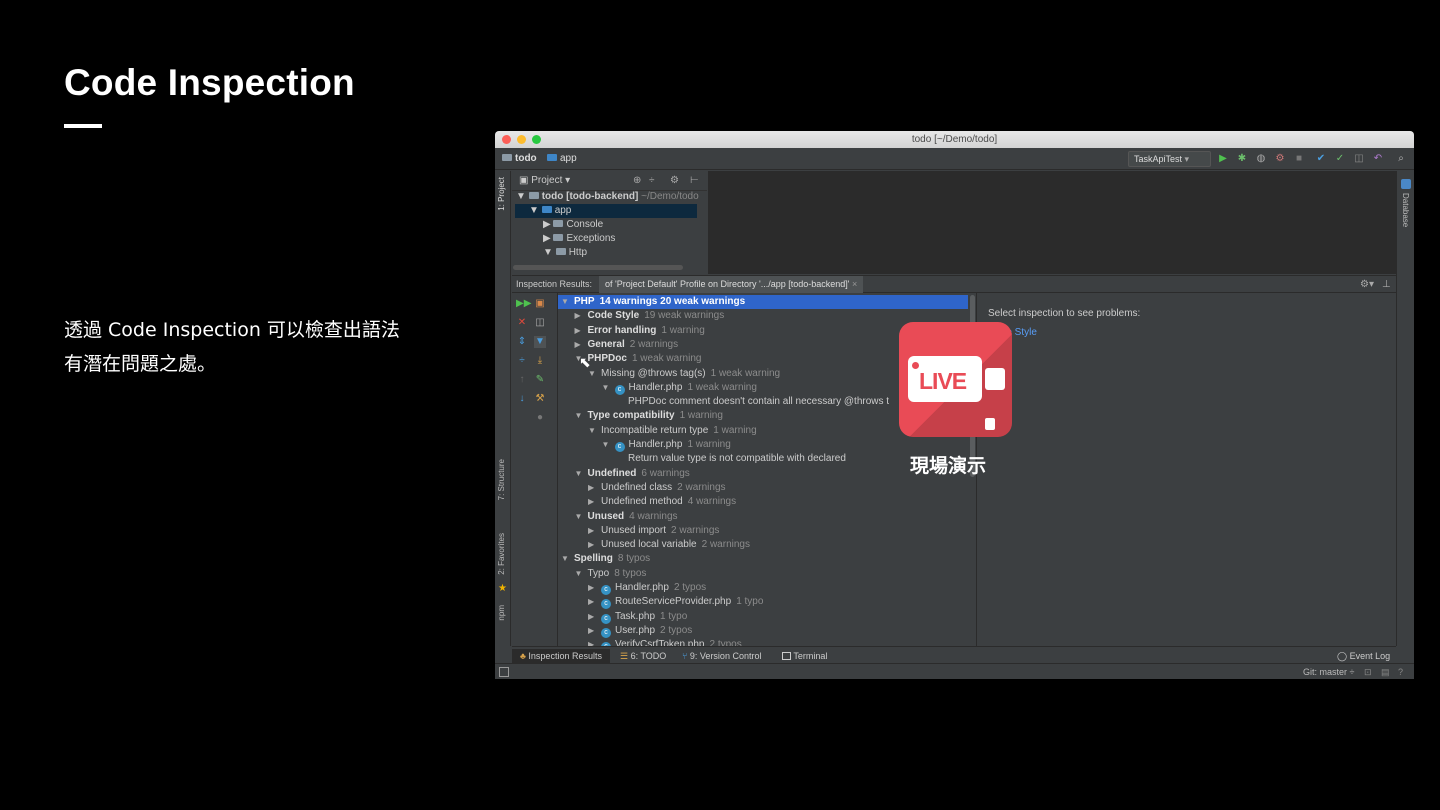 Image resolution: width=1440 pixels, height=810 pixels. What do you see at coordinates (550, 210) in the screenshot?
I see `tree-row-app: ▼ app` at bounding box center [550, 210].